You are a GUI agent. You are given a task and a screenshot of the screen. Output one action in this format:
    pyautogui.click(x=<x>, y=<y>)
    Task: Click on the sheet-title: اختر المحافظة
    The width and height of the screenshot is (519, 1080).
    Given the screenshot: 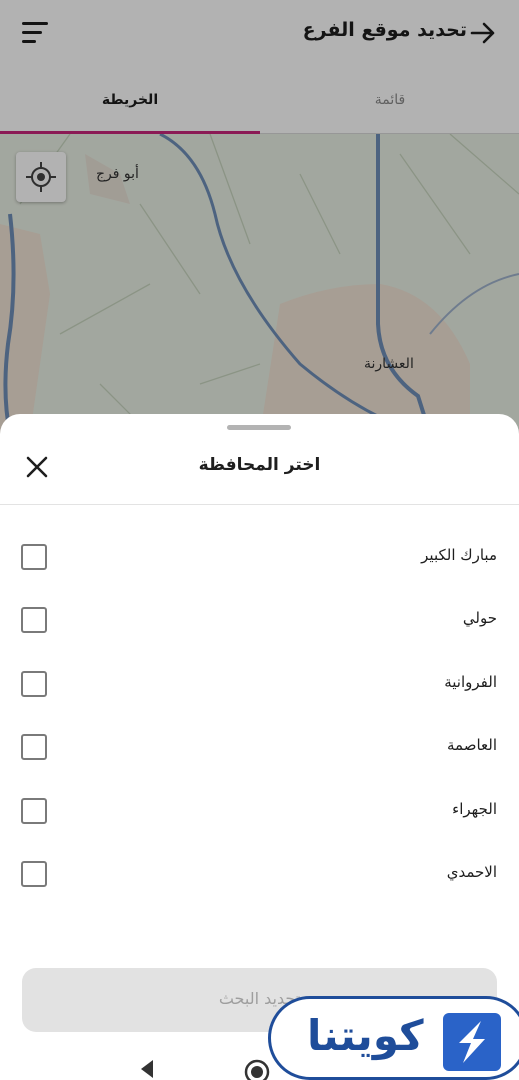 What is the action you would take?
    pyautogui.click(x=259, y=465)
    